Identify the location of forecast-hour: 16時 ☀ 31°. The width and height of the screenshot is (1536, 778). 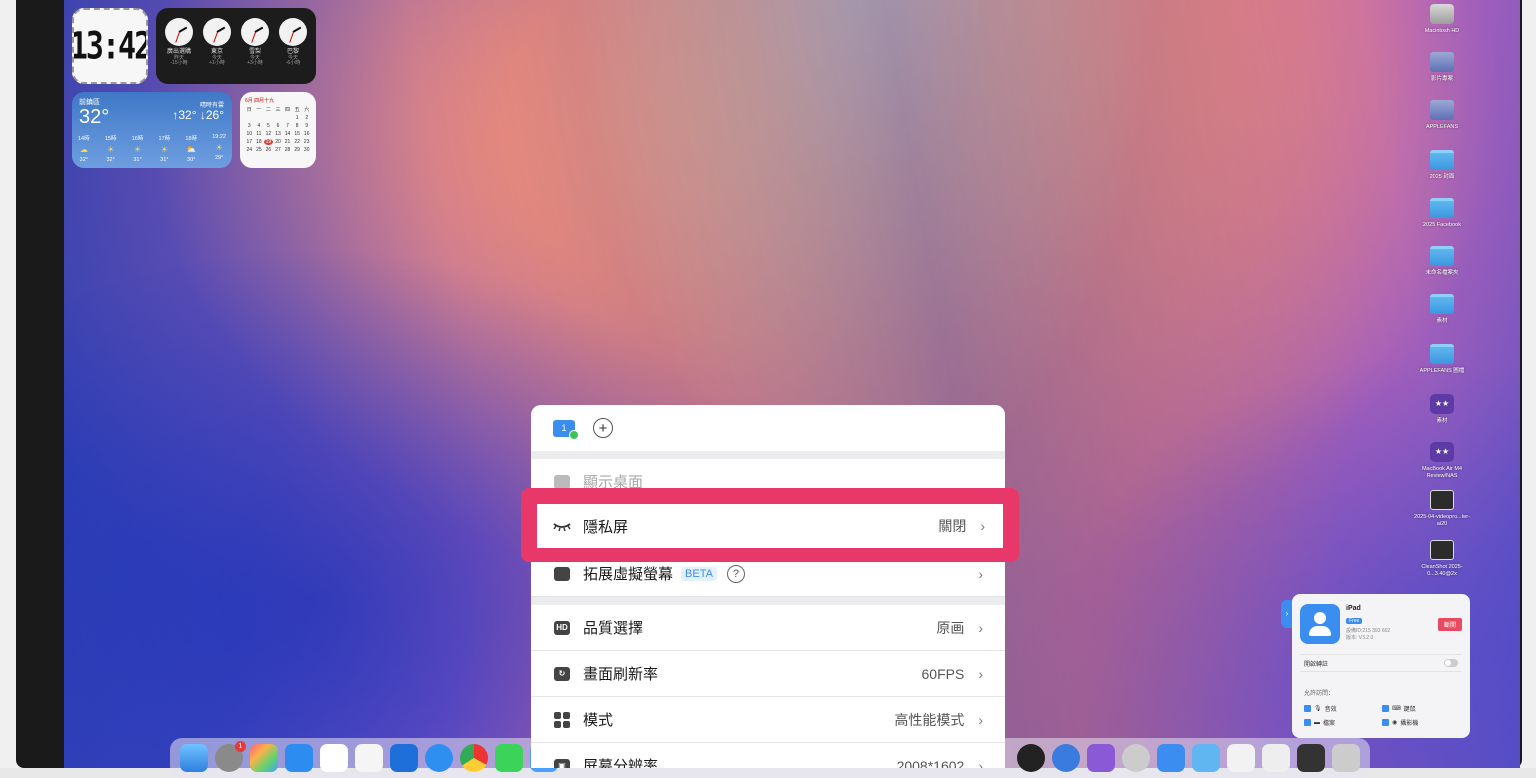
(138, 148).